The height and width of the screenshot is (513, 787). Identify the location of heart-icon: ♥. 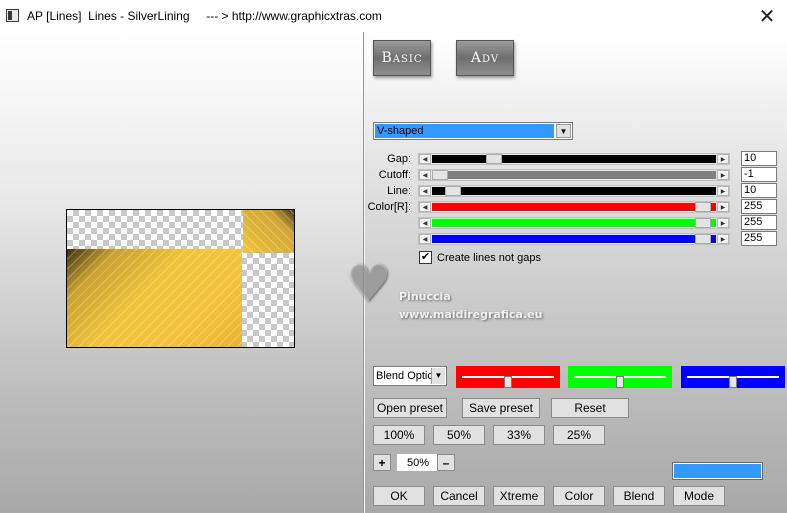
(368, 284).